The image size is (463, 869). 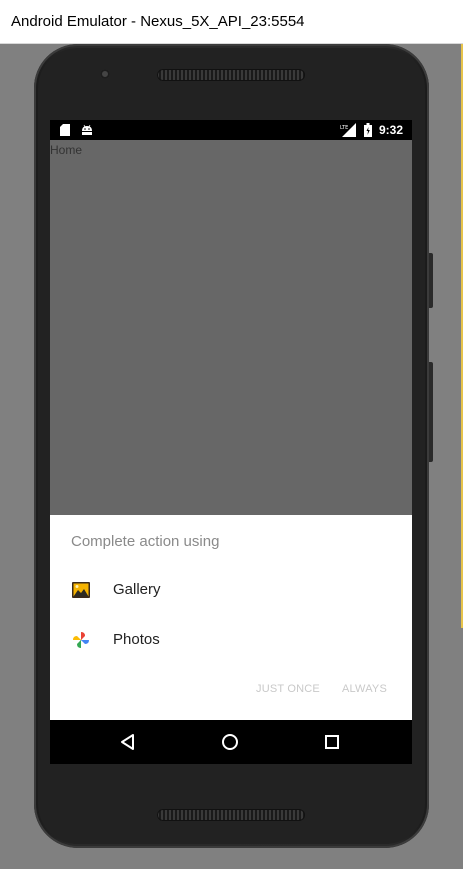 I want to click on gallery-icon, so click(x=81, y=590).